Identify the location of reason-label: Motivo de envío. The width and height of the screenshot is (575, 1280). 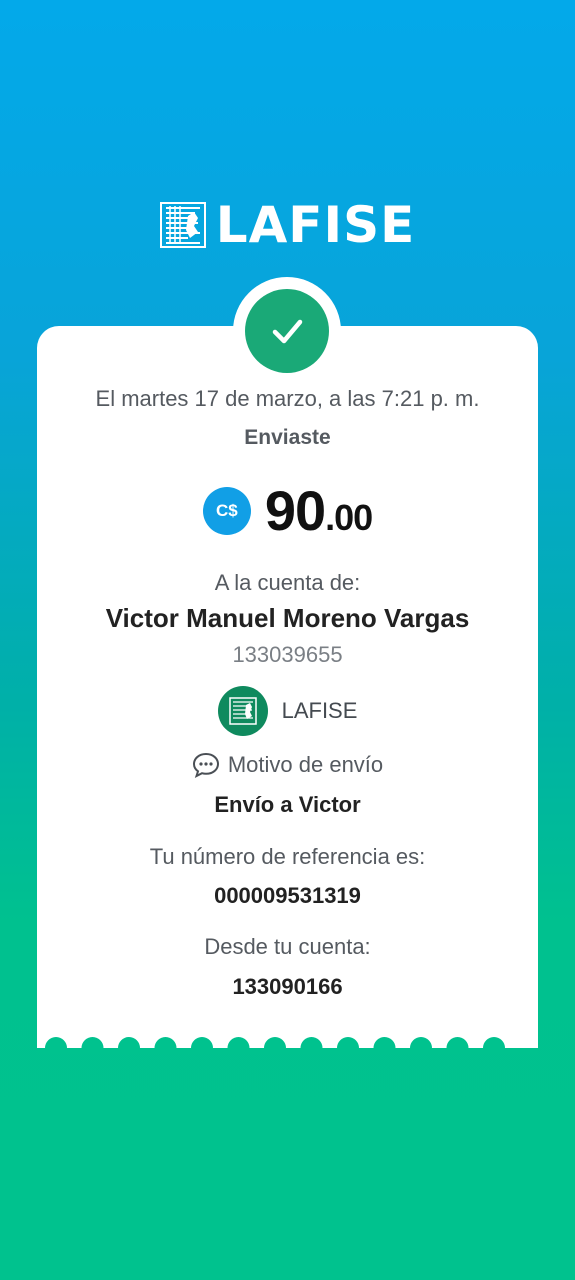
(305, 764).